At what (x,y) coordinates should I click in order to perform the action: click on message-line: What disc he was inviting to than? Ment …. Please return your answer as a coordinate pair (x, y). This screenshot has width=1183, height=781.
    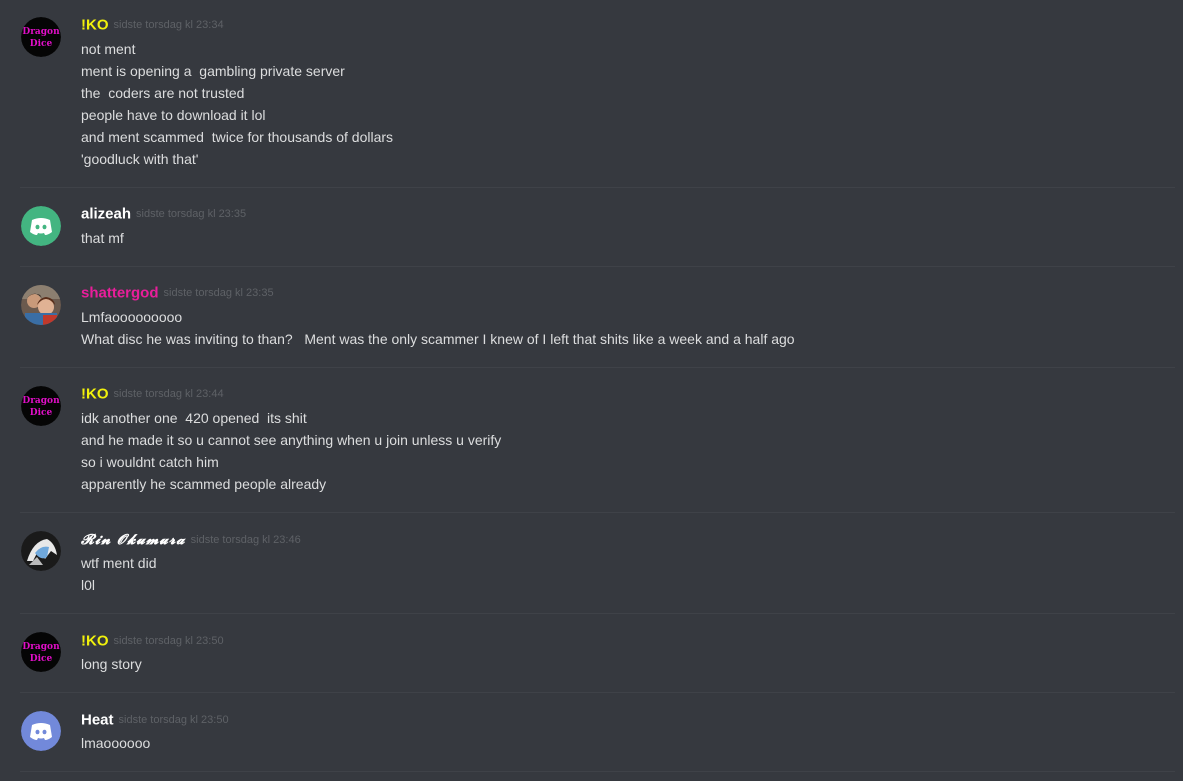
    Looking at the image, I should click on (438, 339).